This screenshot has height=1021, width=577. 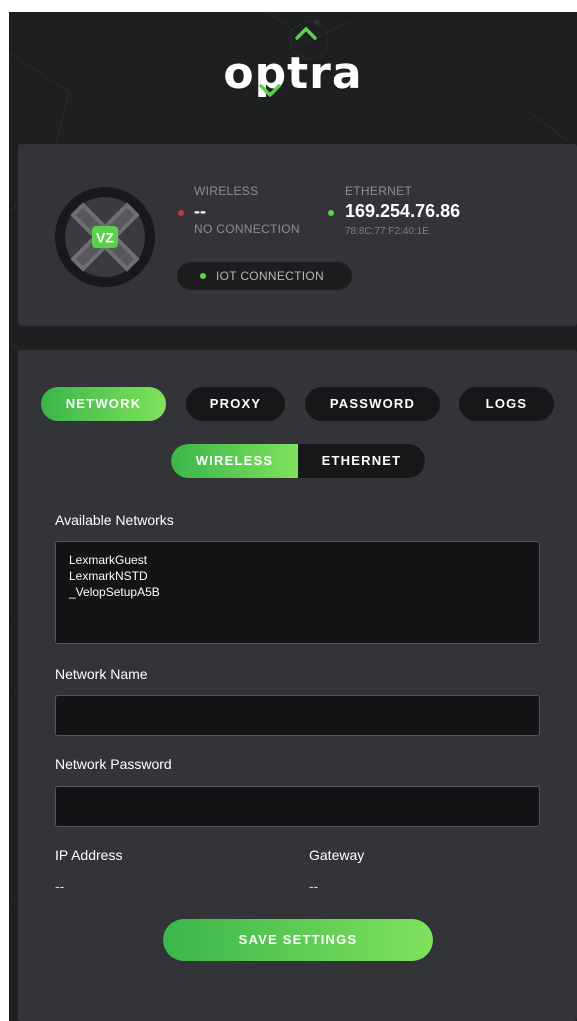 I want to click on tab-logs: LOGS, so click(x=506, y=404).